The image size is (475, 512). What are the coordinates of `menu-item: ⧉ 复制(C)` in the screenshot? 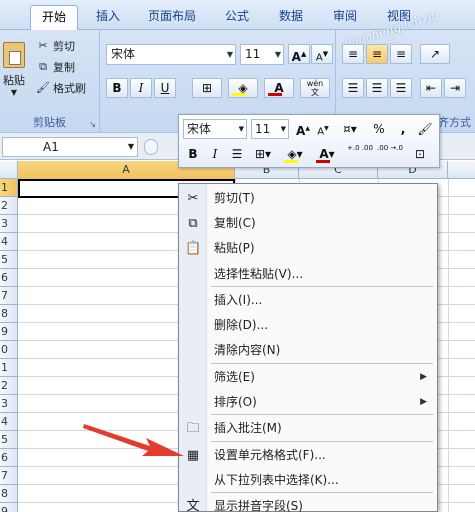 It's located at (308, 223).